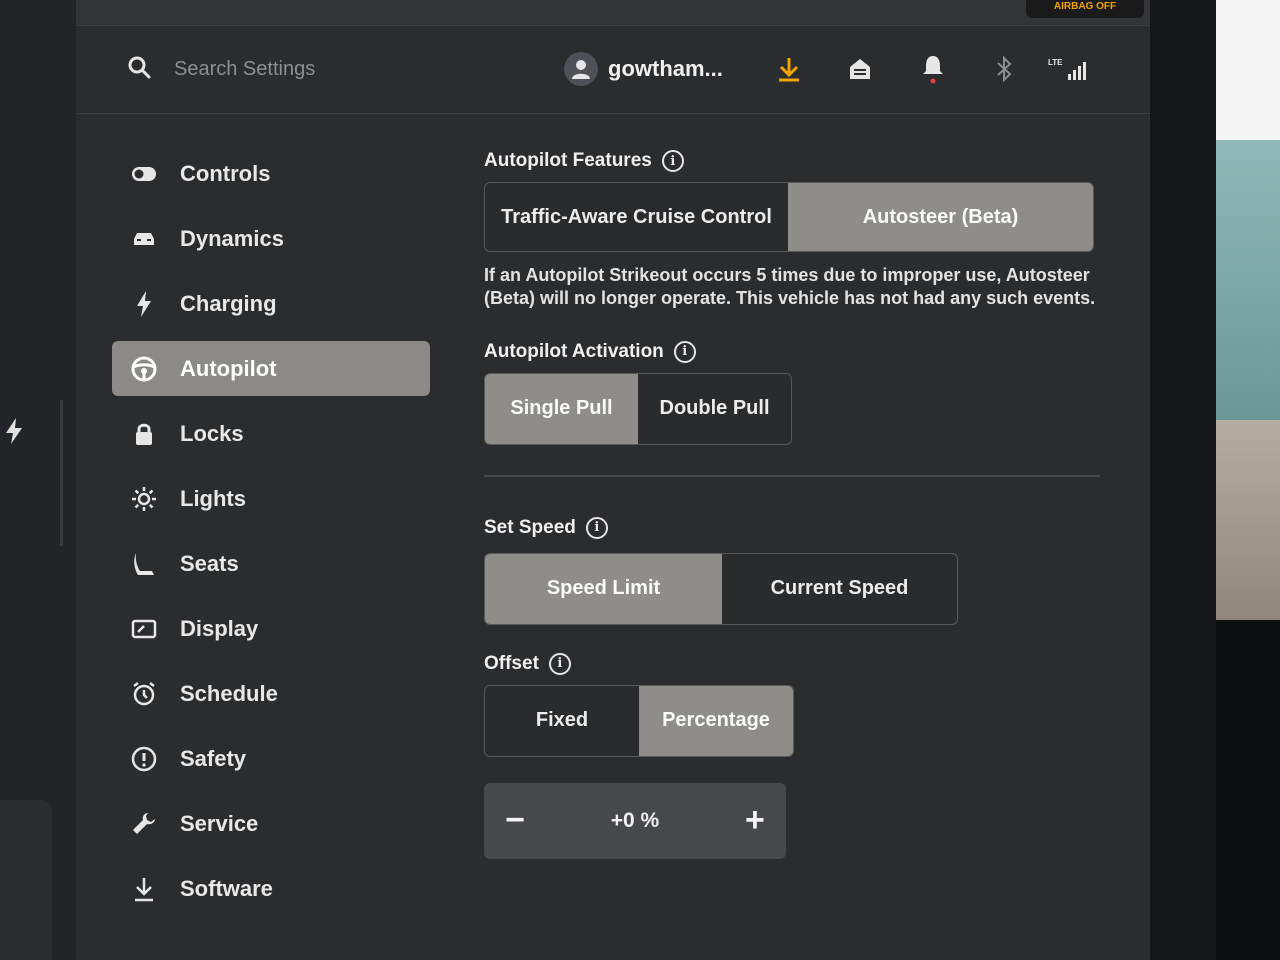 The image size is (1280, 960). What do you see at coordinates (716, 720) in the screenshot?
I see `option-percentage: Percentage` at bounding box center [716, 720].